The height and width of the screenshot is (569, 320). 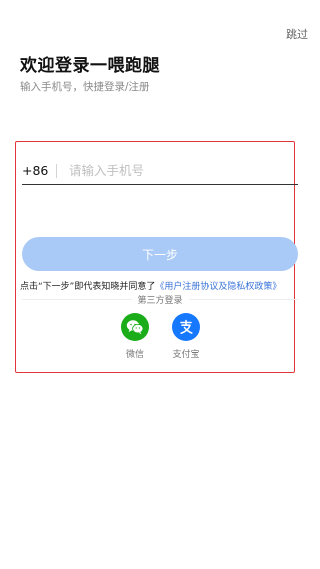 I want to click on country-code-selector: +86, so click(x=37, y=170).